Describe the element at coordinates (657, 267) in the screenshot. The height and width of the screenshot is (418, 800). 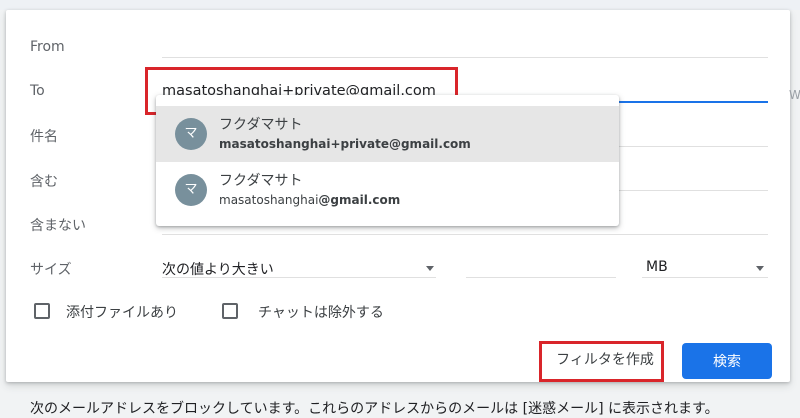
I see `size-unit-select: MB` at that location.